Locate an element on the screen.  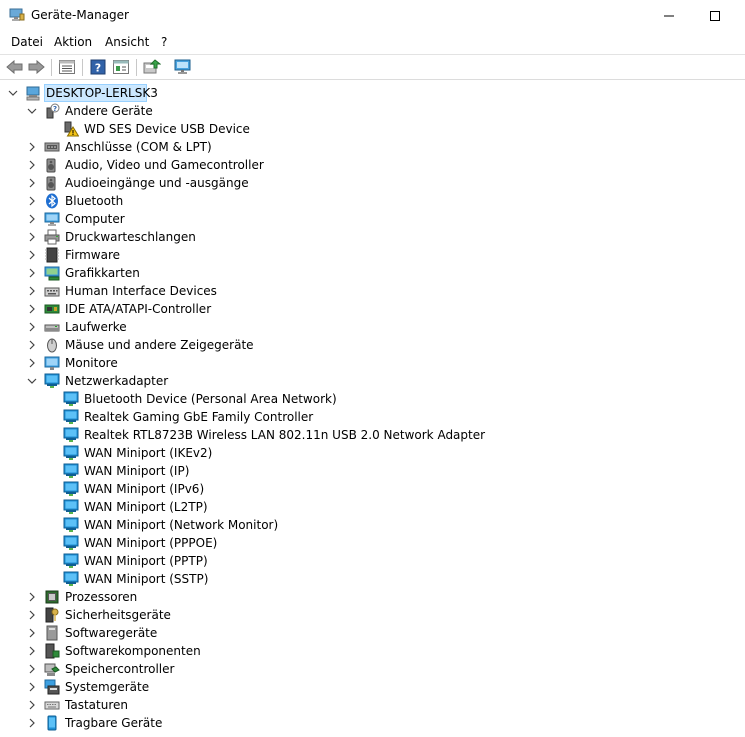
tree-category-laufwerke: Laufwerke is located at coordinates (372, 327).